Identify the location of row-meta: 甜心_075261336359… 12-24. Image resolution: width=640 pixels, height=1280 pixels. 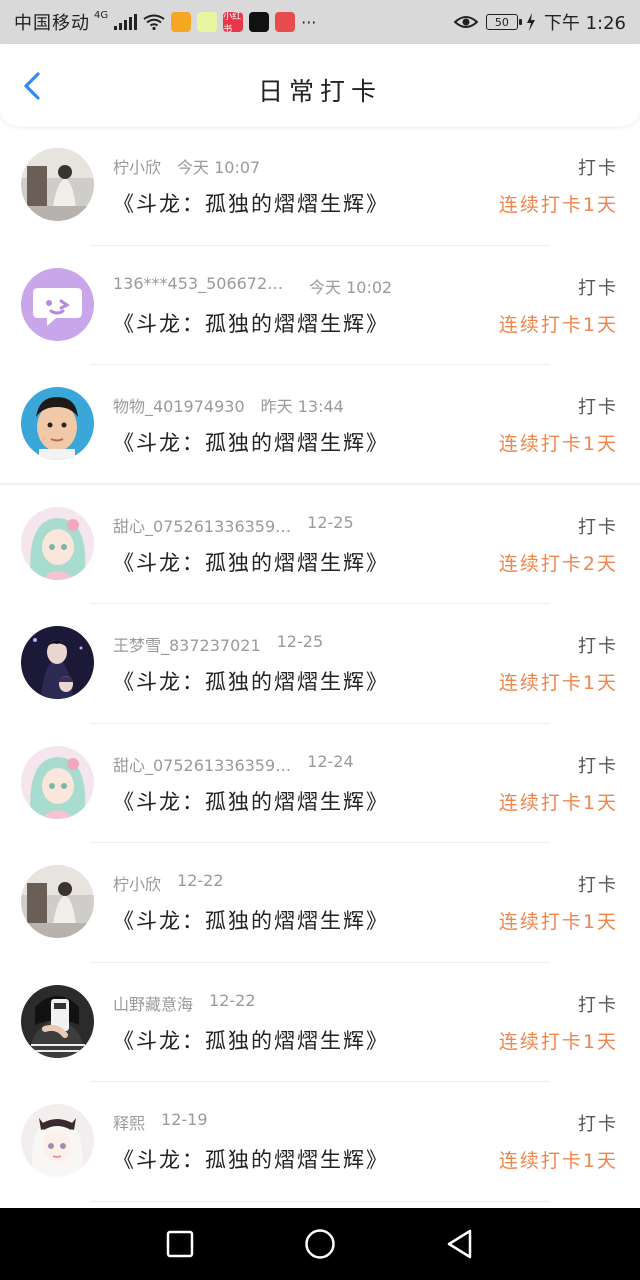
(233, 764).